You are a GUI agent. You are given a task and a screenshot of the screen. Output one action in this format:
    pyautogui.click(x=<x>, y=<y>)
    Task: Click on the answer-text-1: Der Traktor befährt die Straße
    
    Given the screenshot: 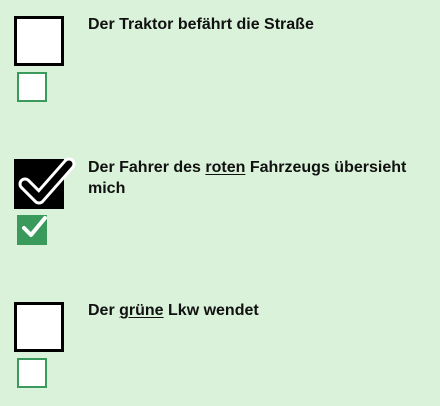 What is the action you would take?
    pyautogui.click(x=201, y=24)
    